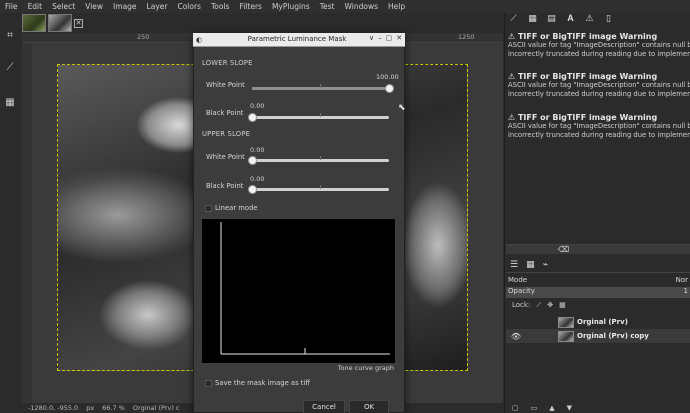  What do you see at coordinates (589, 21) in the screenshot?
I see `warning-icon: ⚠` at bounding box center [589, 21].